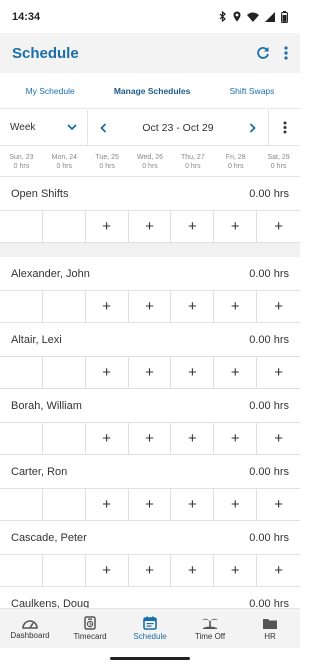  What do you see at coordinates (252, 91) in the screenshot?
I see `tab-shift-swaps: Shift Swaps` at bounding box center [252, 91].